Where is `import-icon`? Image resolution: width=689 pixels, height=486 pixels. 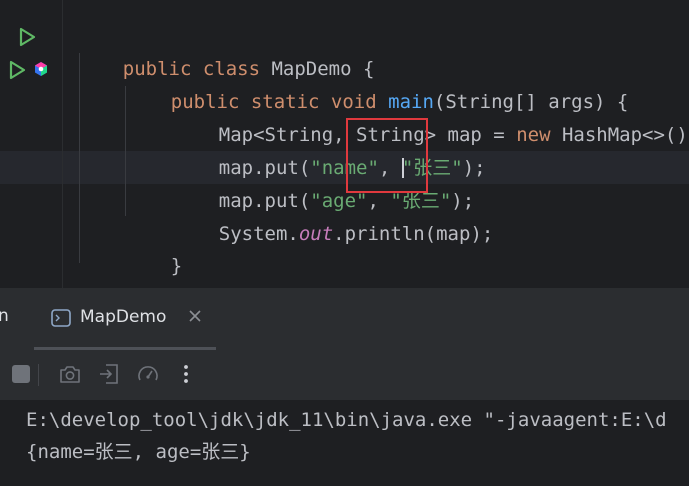 import-icon is located at coordinates (109, 374).